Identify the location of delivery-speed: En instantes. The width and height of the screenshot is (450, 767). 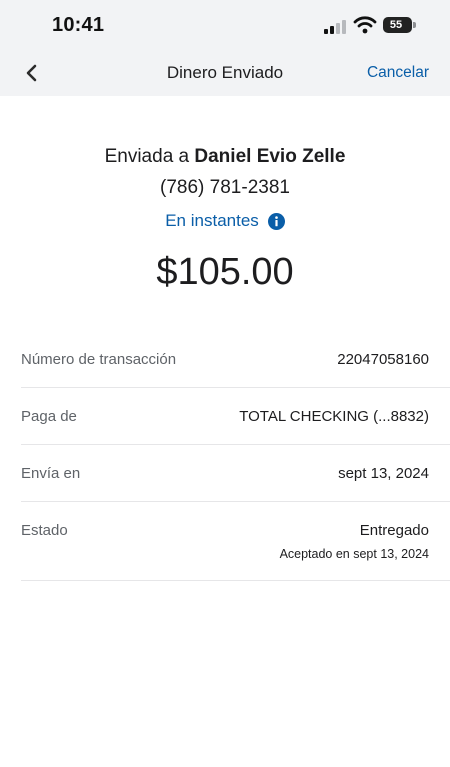
(225, 221).